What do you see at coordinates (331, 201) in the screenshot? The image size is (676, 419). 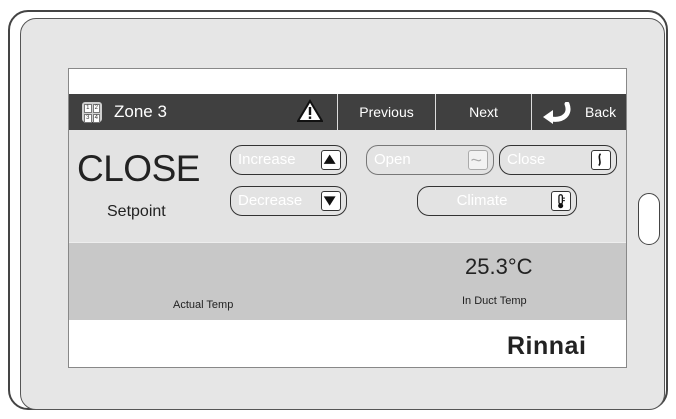 I see `down-triangle-icon` at bounding box center [331, 201].